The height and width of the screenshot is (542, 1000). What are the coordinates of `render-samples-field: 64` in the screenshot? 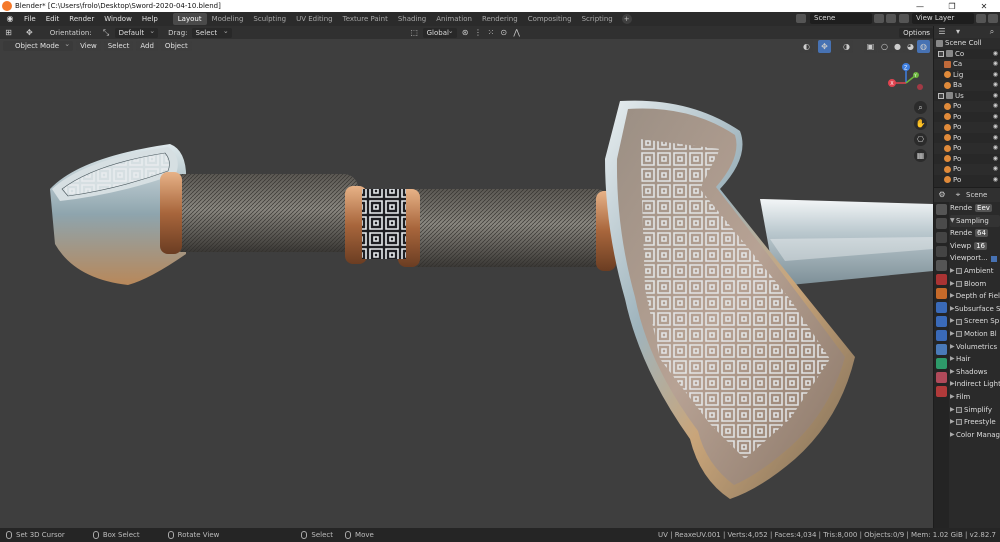 It's located at (981, 233).